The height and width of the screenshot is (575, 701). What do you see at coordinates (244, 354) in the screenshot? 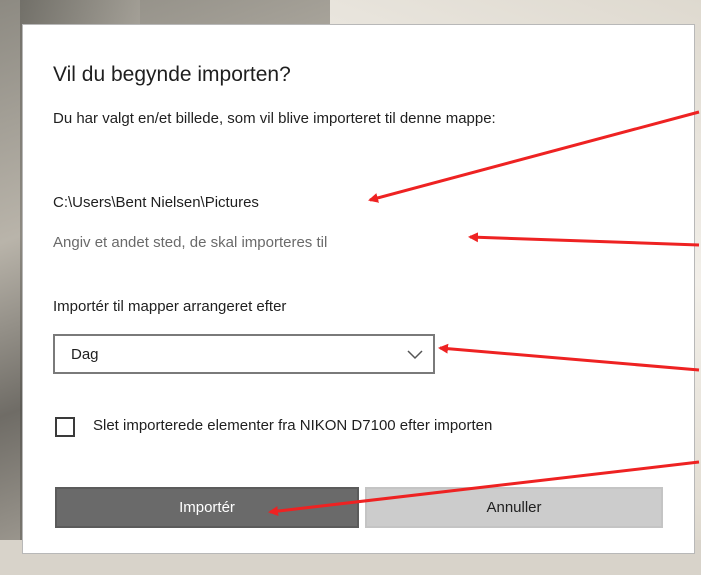
I see `arrange-dropdown: Dag` at bounding box center [244, 354].